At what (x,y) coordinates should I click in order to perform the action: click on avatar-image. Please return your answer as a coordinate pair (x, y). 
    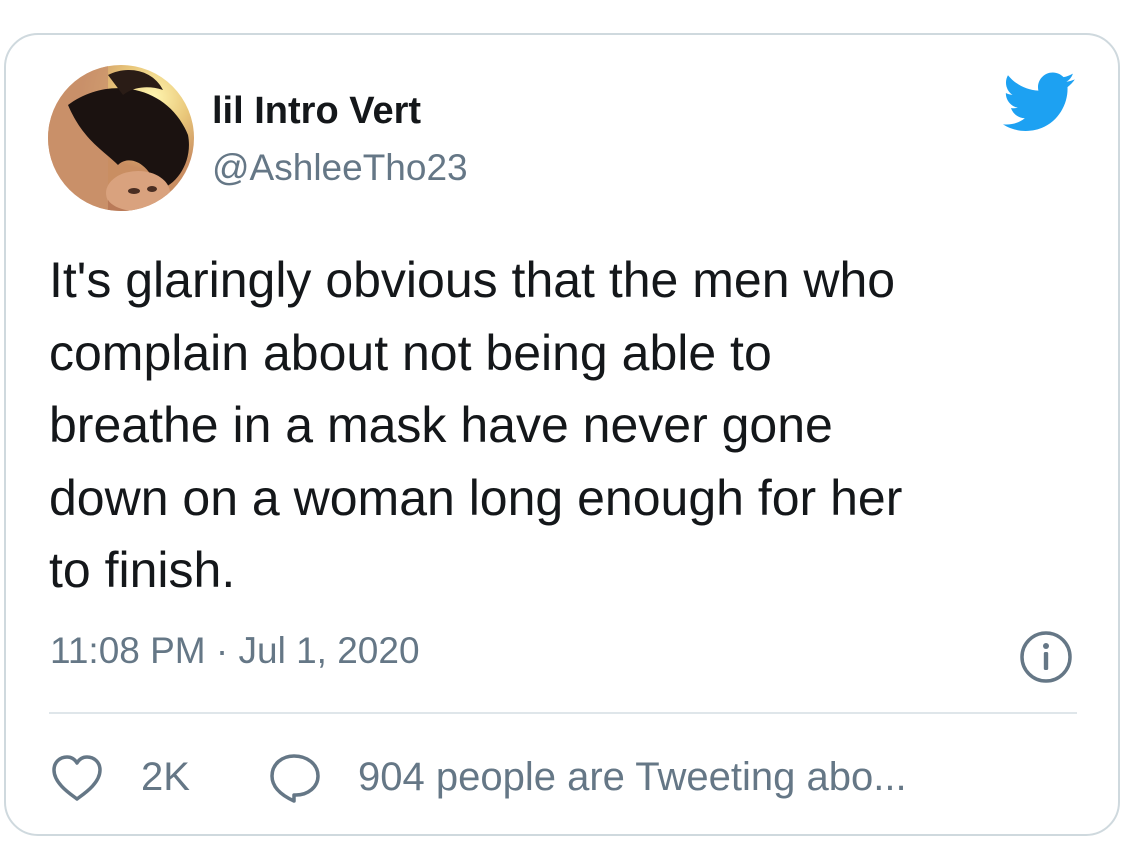
    Looking at the image, I should click on (121, 138).